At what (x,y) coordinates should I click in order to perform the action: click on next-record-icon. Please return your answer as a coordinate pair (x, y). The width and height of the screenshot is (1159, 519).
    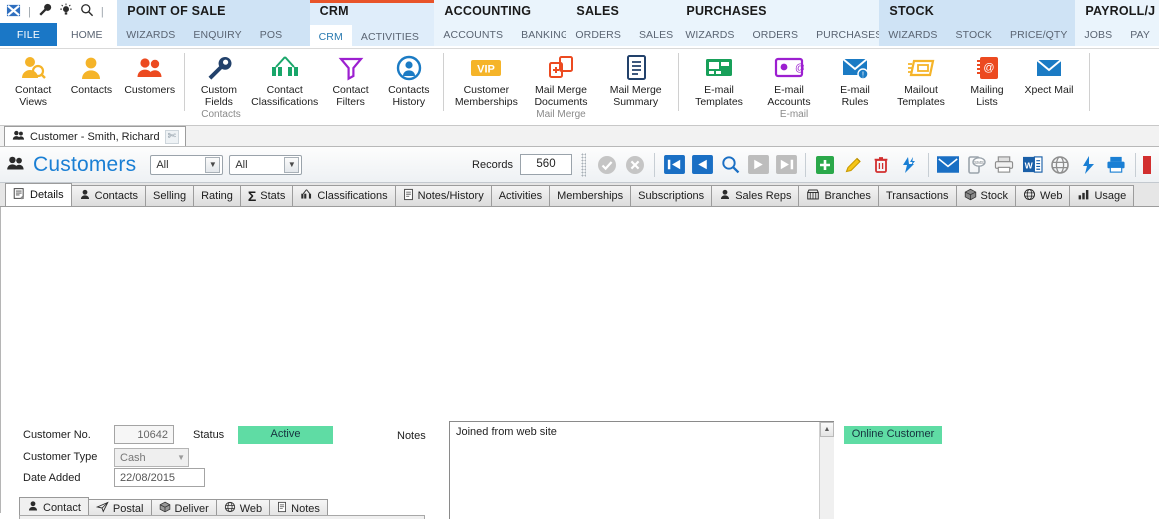
    Looking at the image, I should click on (758, 165).